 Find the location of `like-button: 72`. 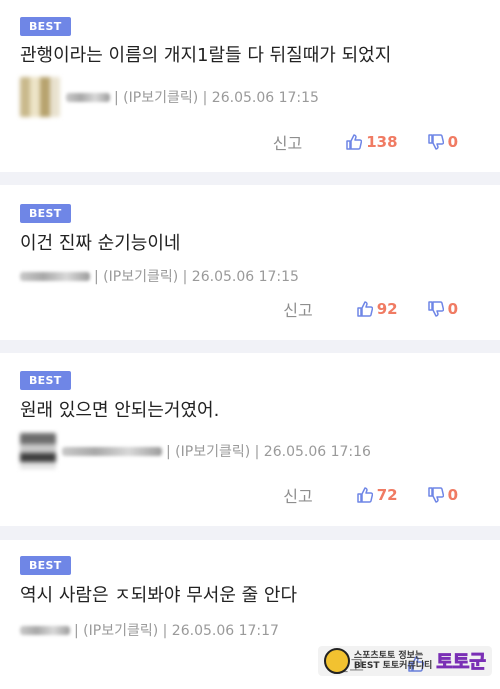

like-button: 72 is located at coordinates (377, 495).